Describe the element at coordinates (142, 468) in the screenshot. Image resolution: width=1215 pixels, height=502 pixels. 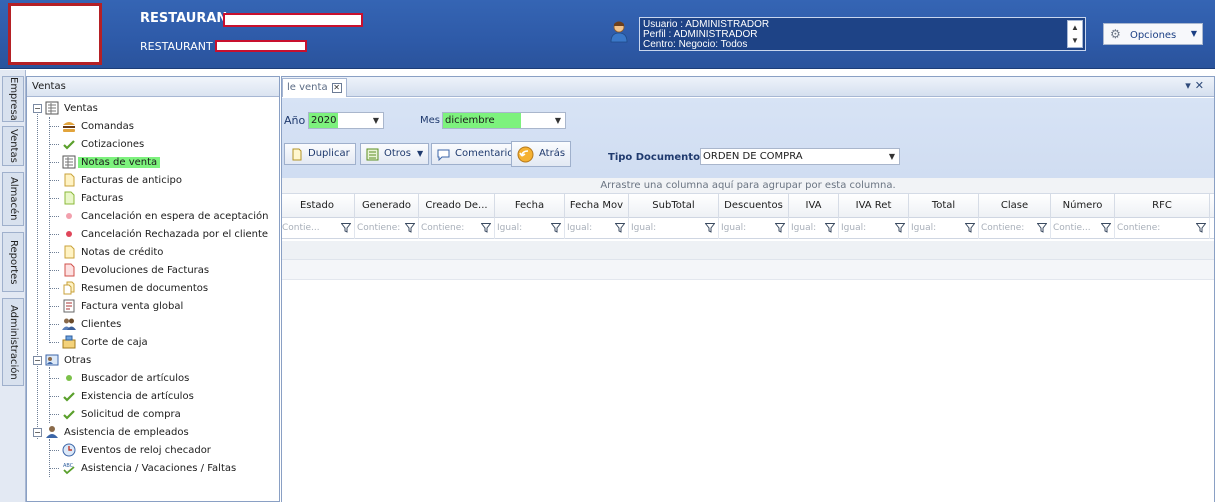
I see `tree-item-asistencia-vacaciones: ABC Asistencia / Vacaciones / Faltas` at that location.